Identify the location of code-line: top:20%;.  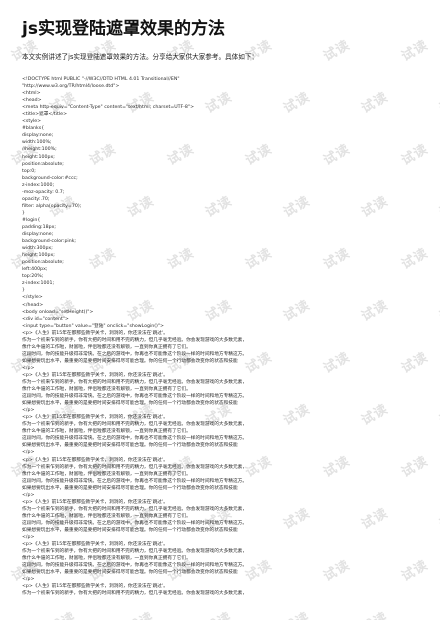
(33, 277).